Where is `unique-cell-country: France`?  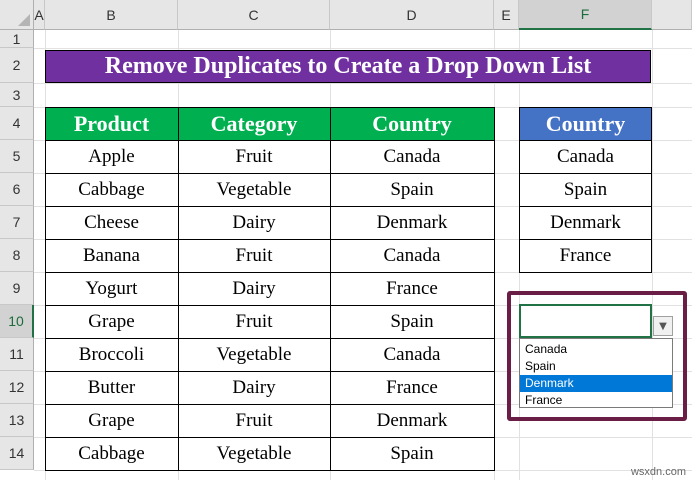 unique-cell-country: France is located at coordinates (585, 255).